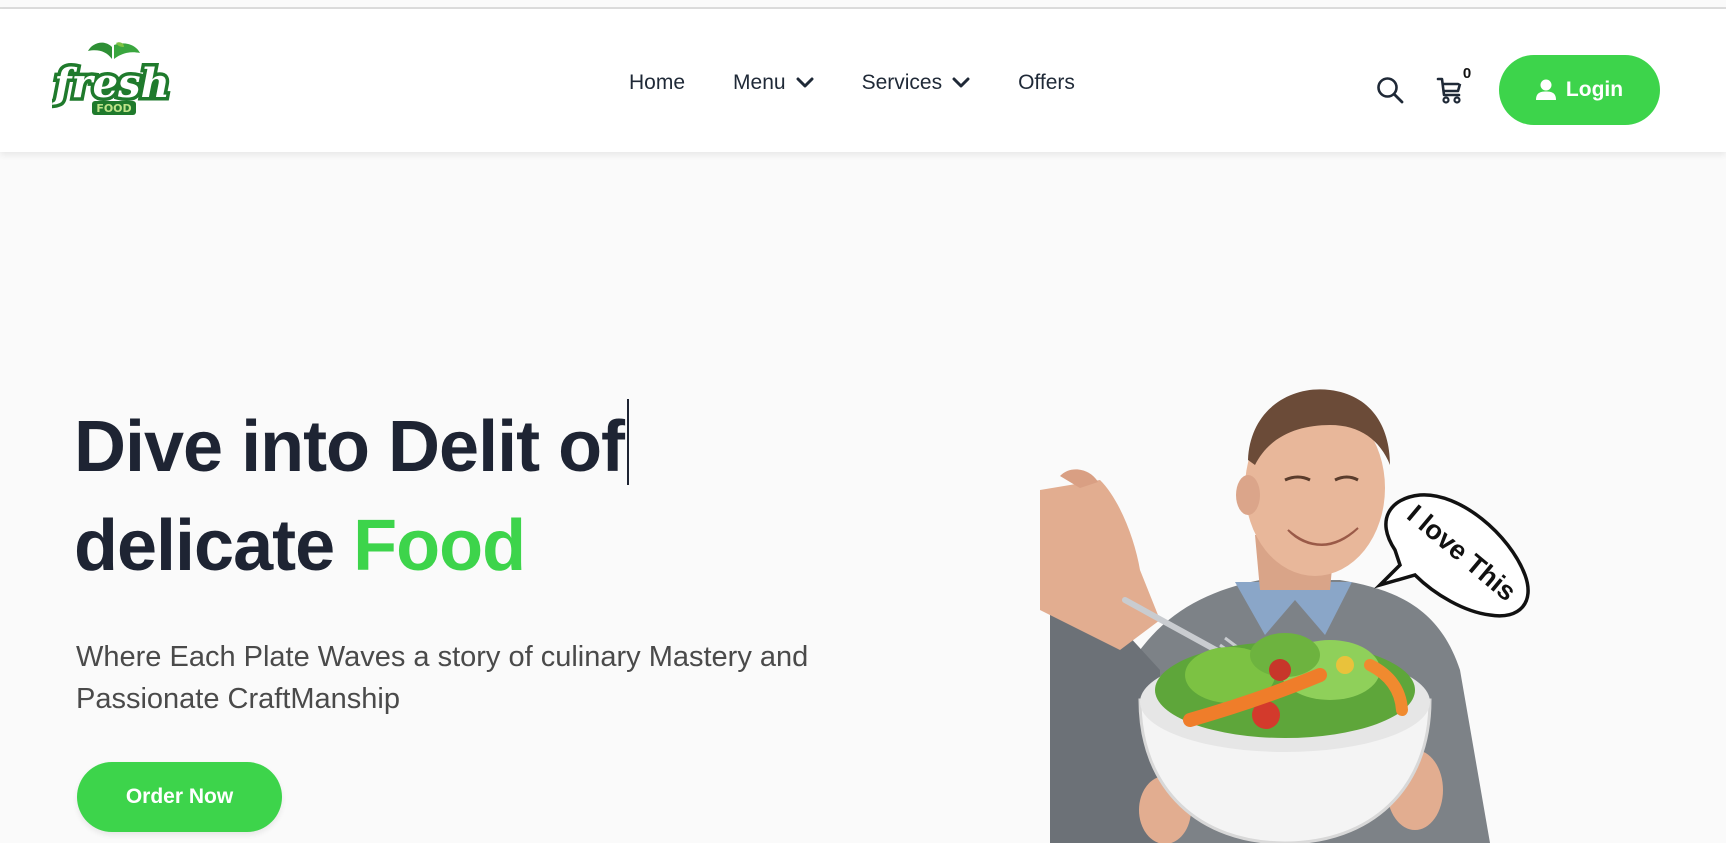 The height and width of the screenshot is (843, 1726). I want to click on login-label: Login, so click(1594, 89).